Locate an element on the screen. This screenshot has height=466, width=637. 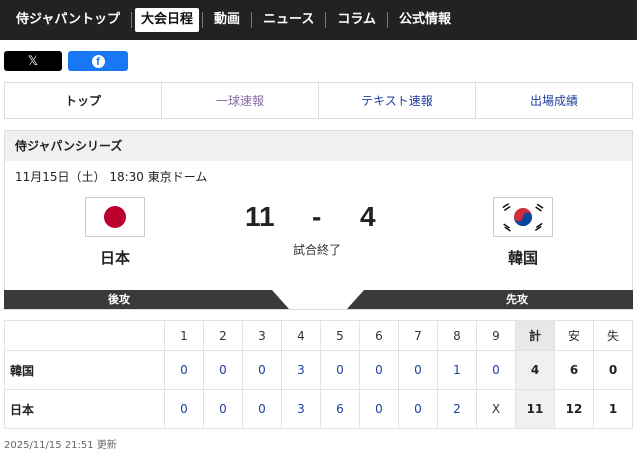
tab-player-stats: 出場成績 is located at coordinates (553, 100).